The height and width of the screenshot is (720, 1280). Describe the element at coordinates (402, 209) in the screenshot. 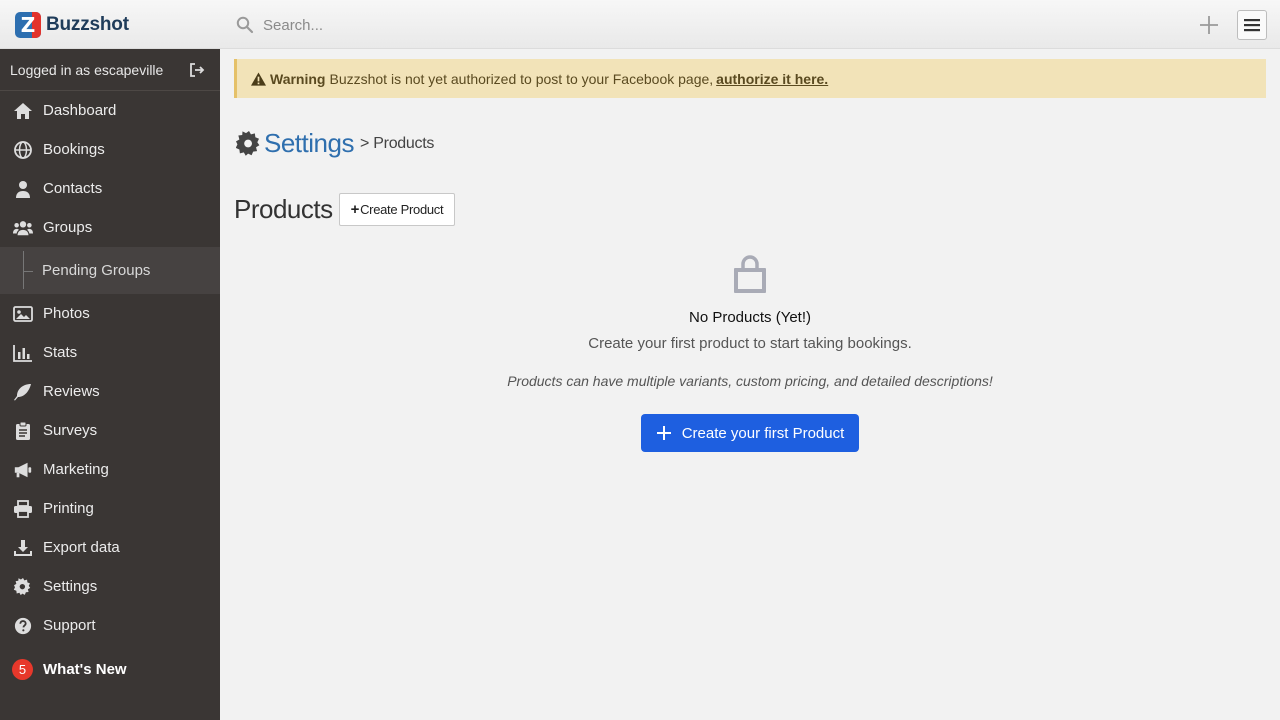

I see `create-product-label: Create Product` at that location.